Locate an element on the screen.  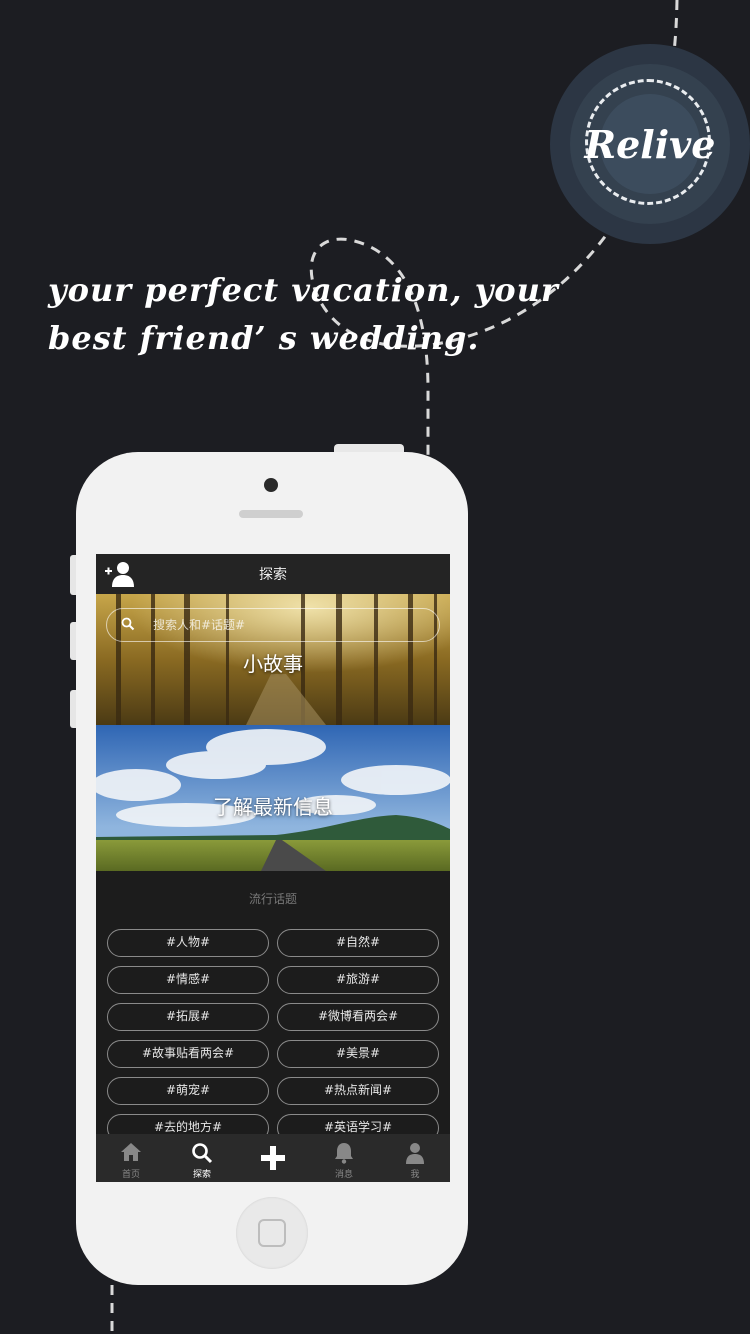
tab-create is located at coordinates (273, 1158).